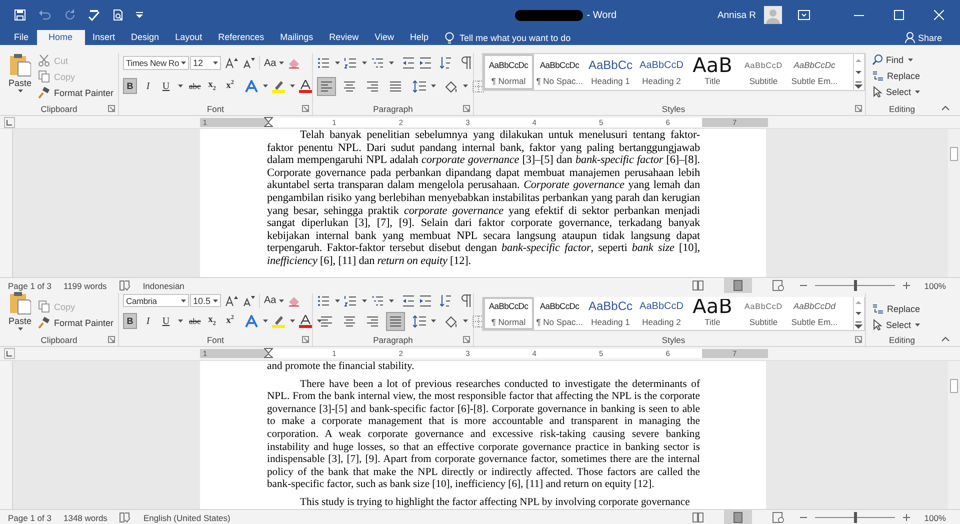 This screenshot has height=524, width=960. I want to click on ribbon-tab: Review, so click(344, 37).